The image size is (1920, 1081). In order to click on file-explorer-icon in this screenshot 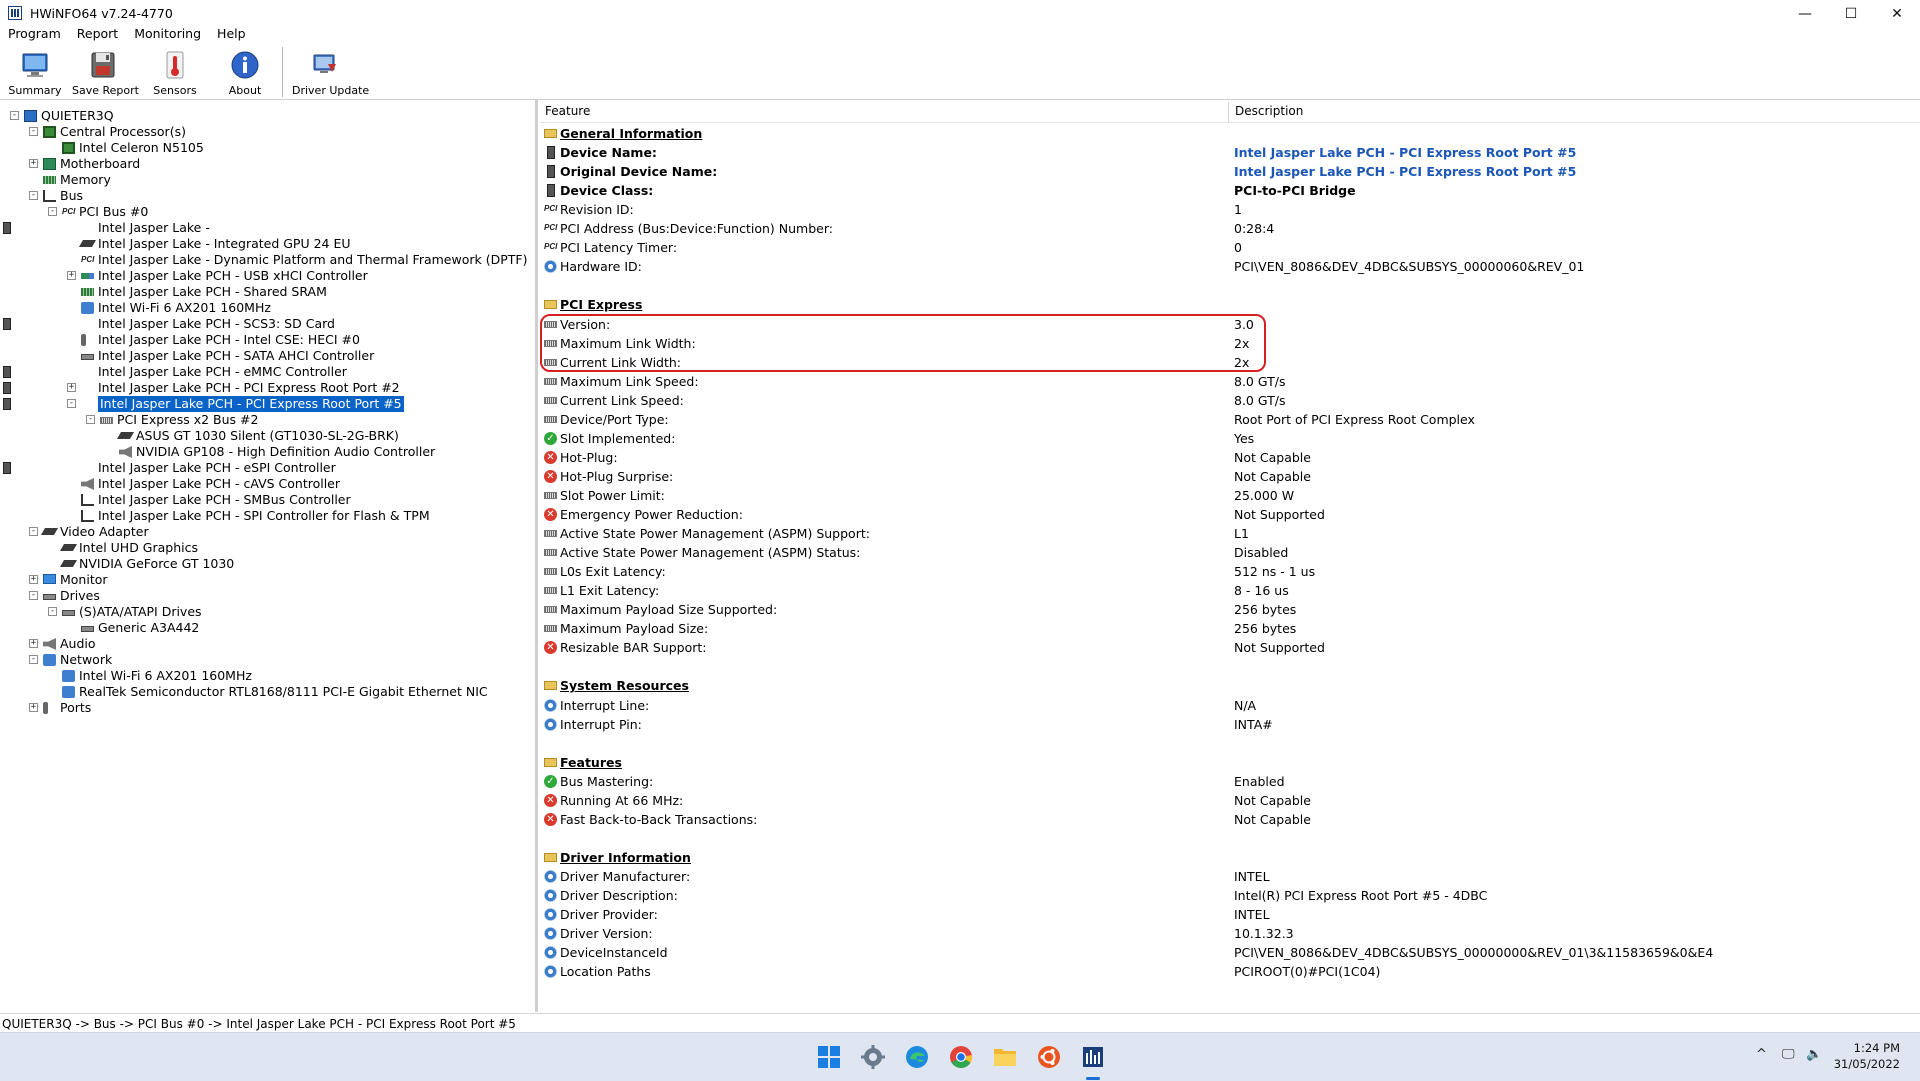, I will do `click(1005, 1057)`.